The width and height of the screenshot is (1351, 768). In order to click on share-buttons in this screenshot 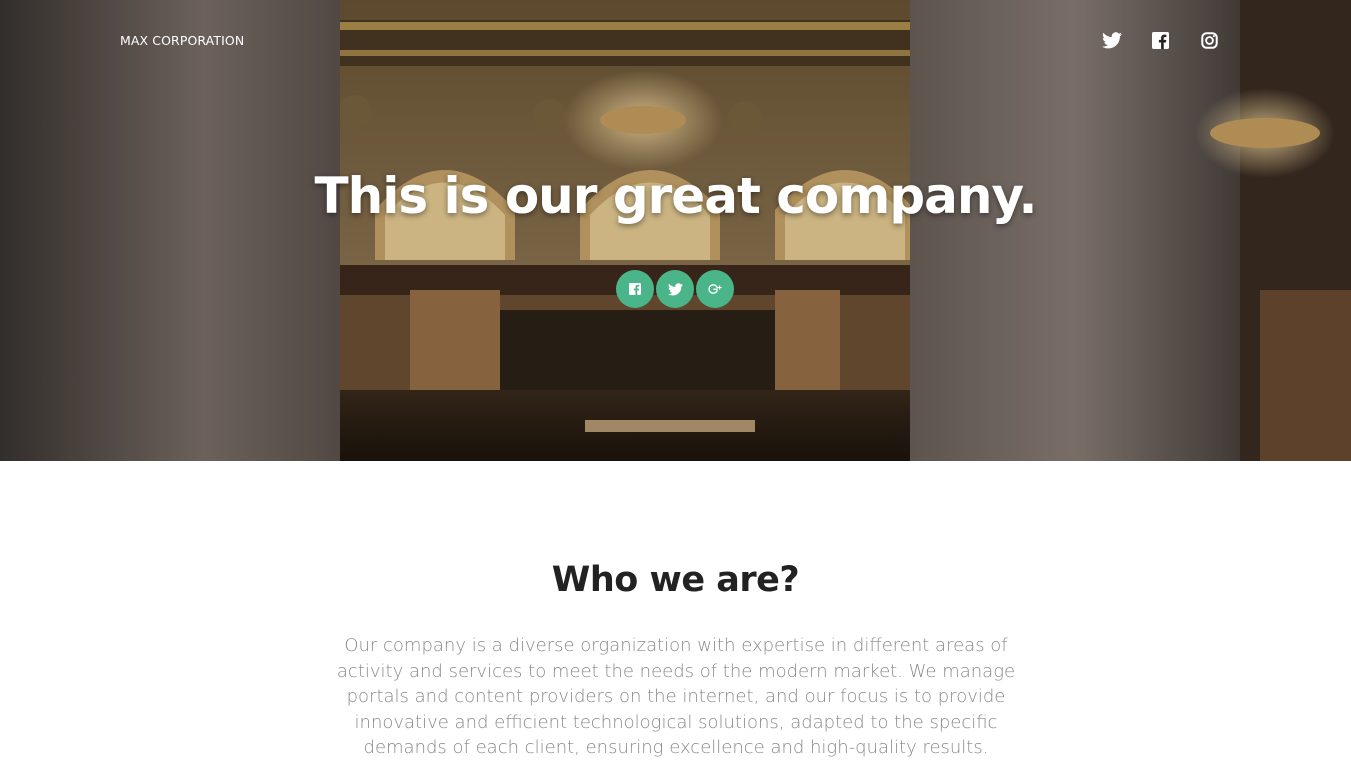, I will do `click(675, 289)`.